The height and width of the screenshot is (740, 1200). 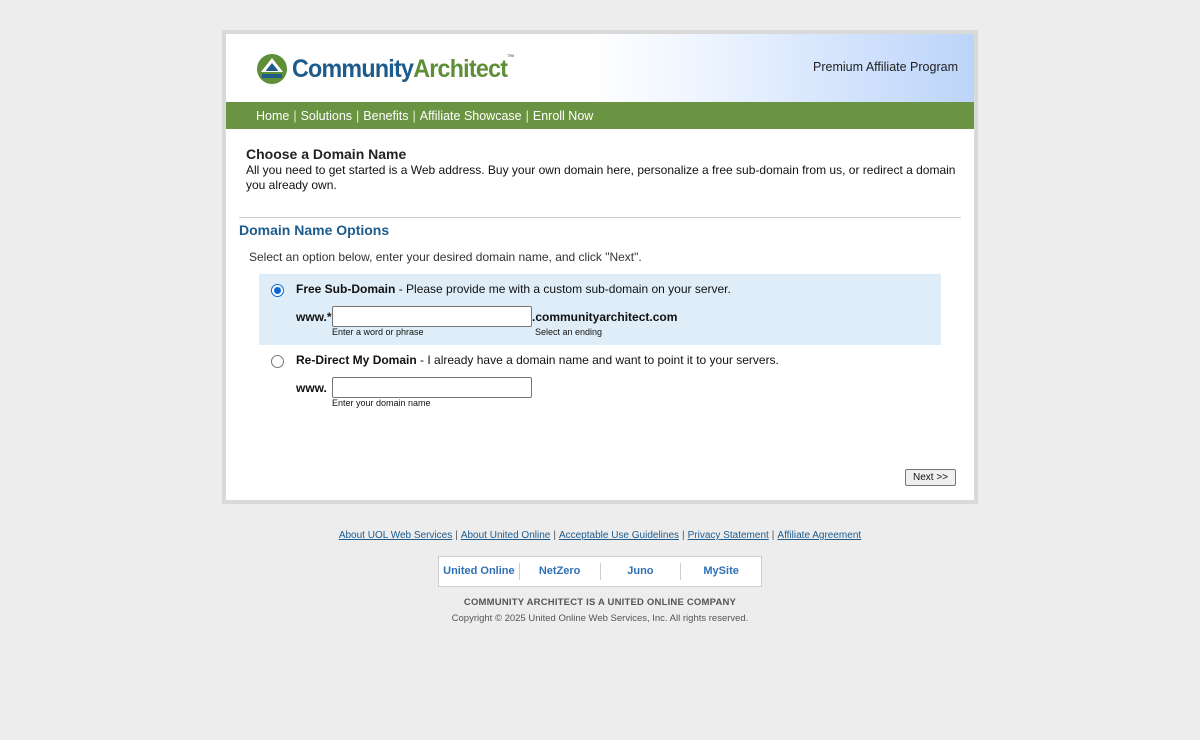 I want to click on footer-link-privacy: Privacy Statement, so click(x=728, y=535).